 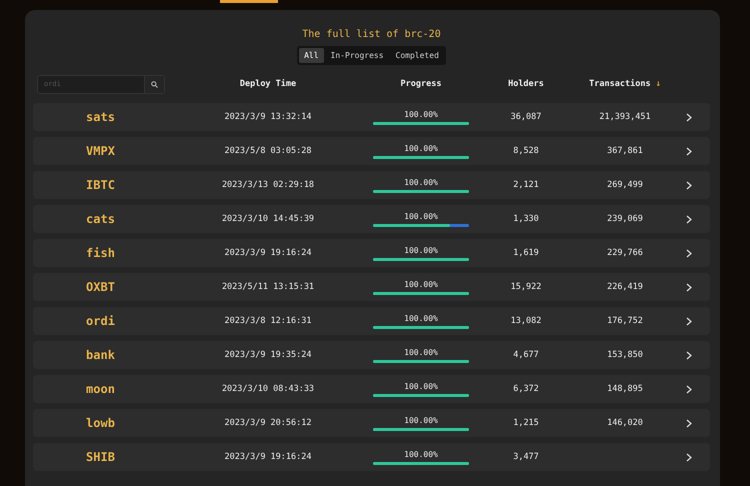 I want to click on holders-count: 8,528, so click(x=526, y=151).